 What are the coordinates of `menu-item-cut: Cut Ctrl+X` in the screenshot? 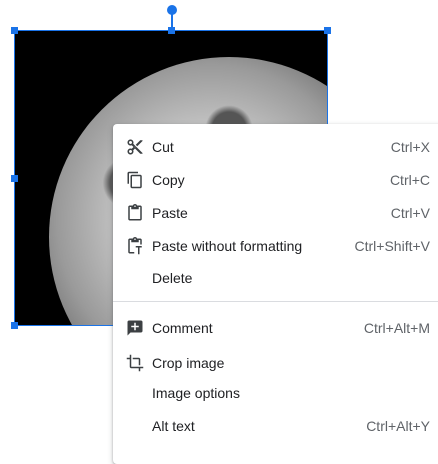 It's located at (275, 147).